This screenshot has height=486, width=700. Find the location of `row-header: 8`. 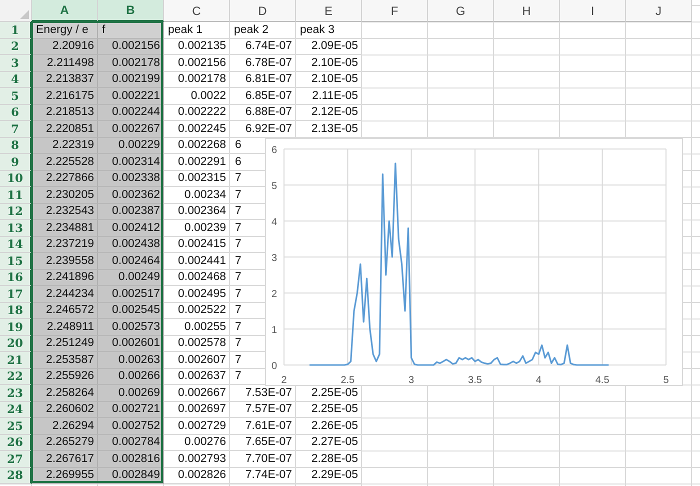

row-header: 8 is located at coordinates (16, 146).